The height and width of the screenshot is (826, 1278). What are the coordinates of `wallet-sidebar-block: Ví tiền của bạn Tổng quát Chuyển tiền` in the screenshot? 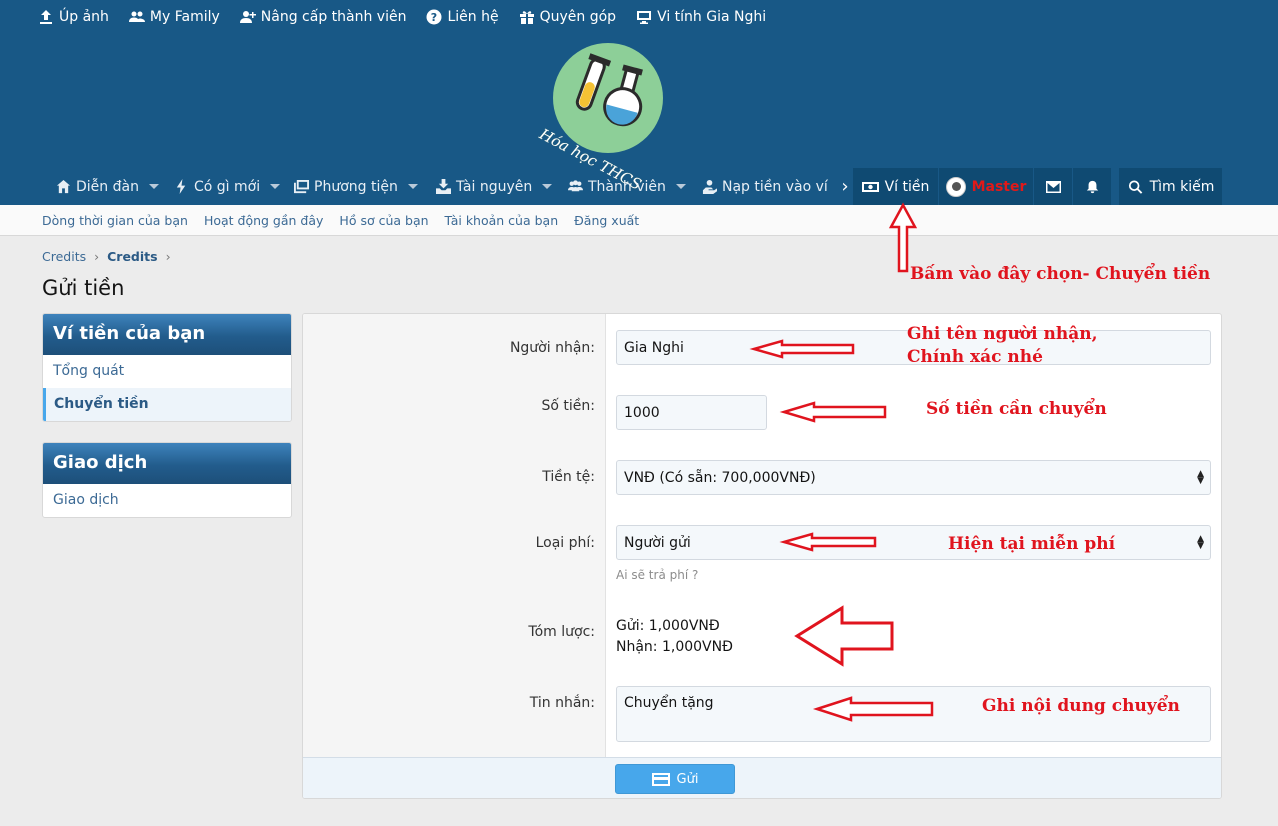 It's located at (167, 367).